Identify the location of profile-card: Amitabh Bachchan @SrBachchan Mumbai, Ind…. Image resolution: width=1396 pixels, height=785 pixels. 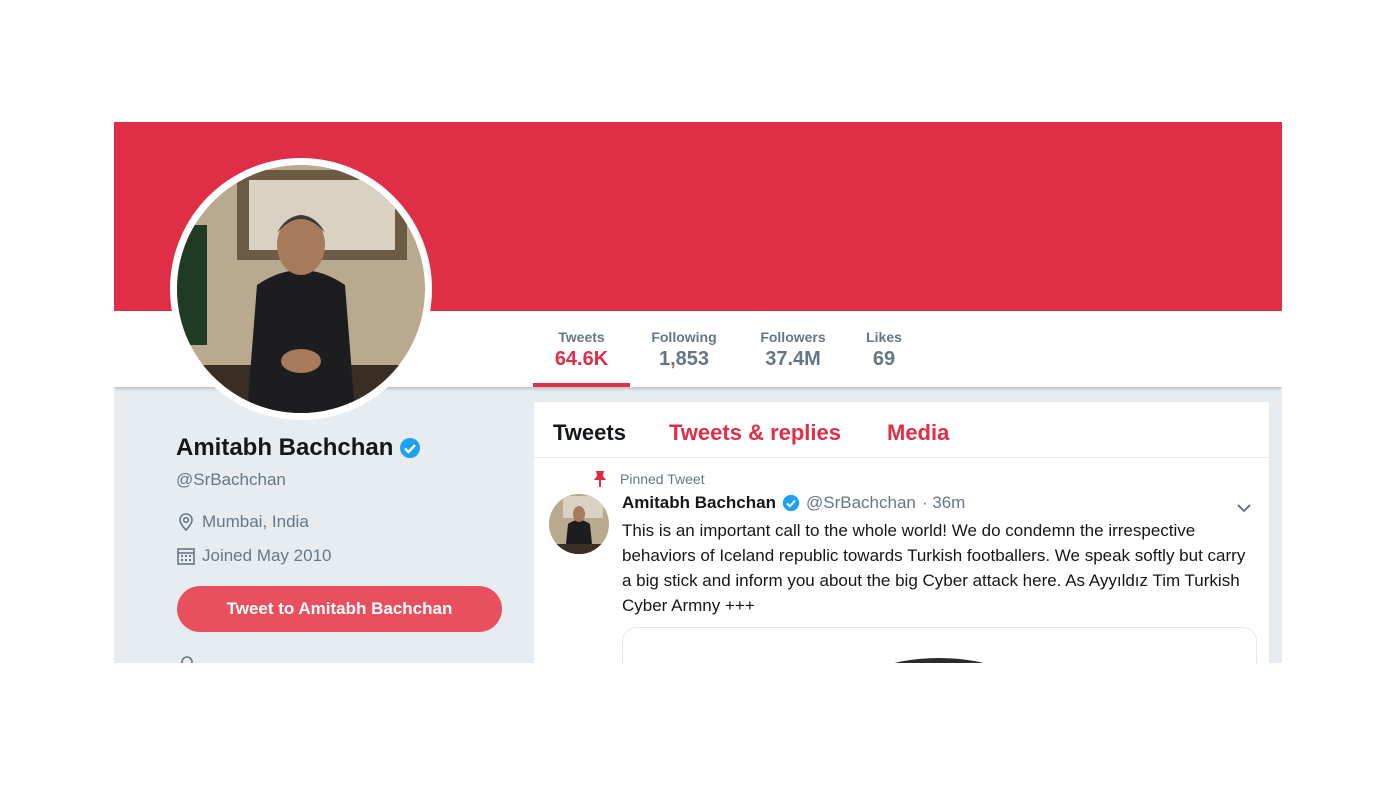
(346, 500).